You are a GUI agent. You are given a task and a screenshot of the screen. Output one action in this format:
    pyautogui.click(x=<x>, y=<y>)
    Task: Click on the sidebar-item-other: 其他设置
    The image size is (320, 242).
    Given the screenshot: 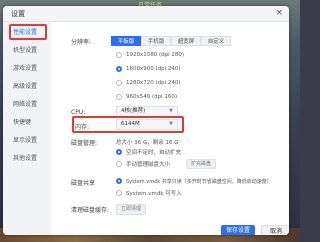 What is the action you would take?
    pyautogui.click(x=27, y=159)
    